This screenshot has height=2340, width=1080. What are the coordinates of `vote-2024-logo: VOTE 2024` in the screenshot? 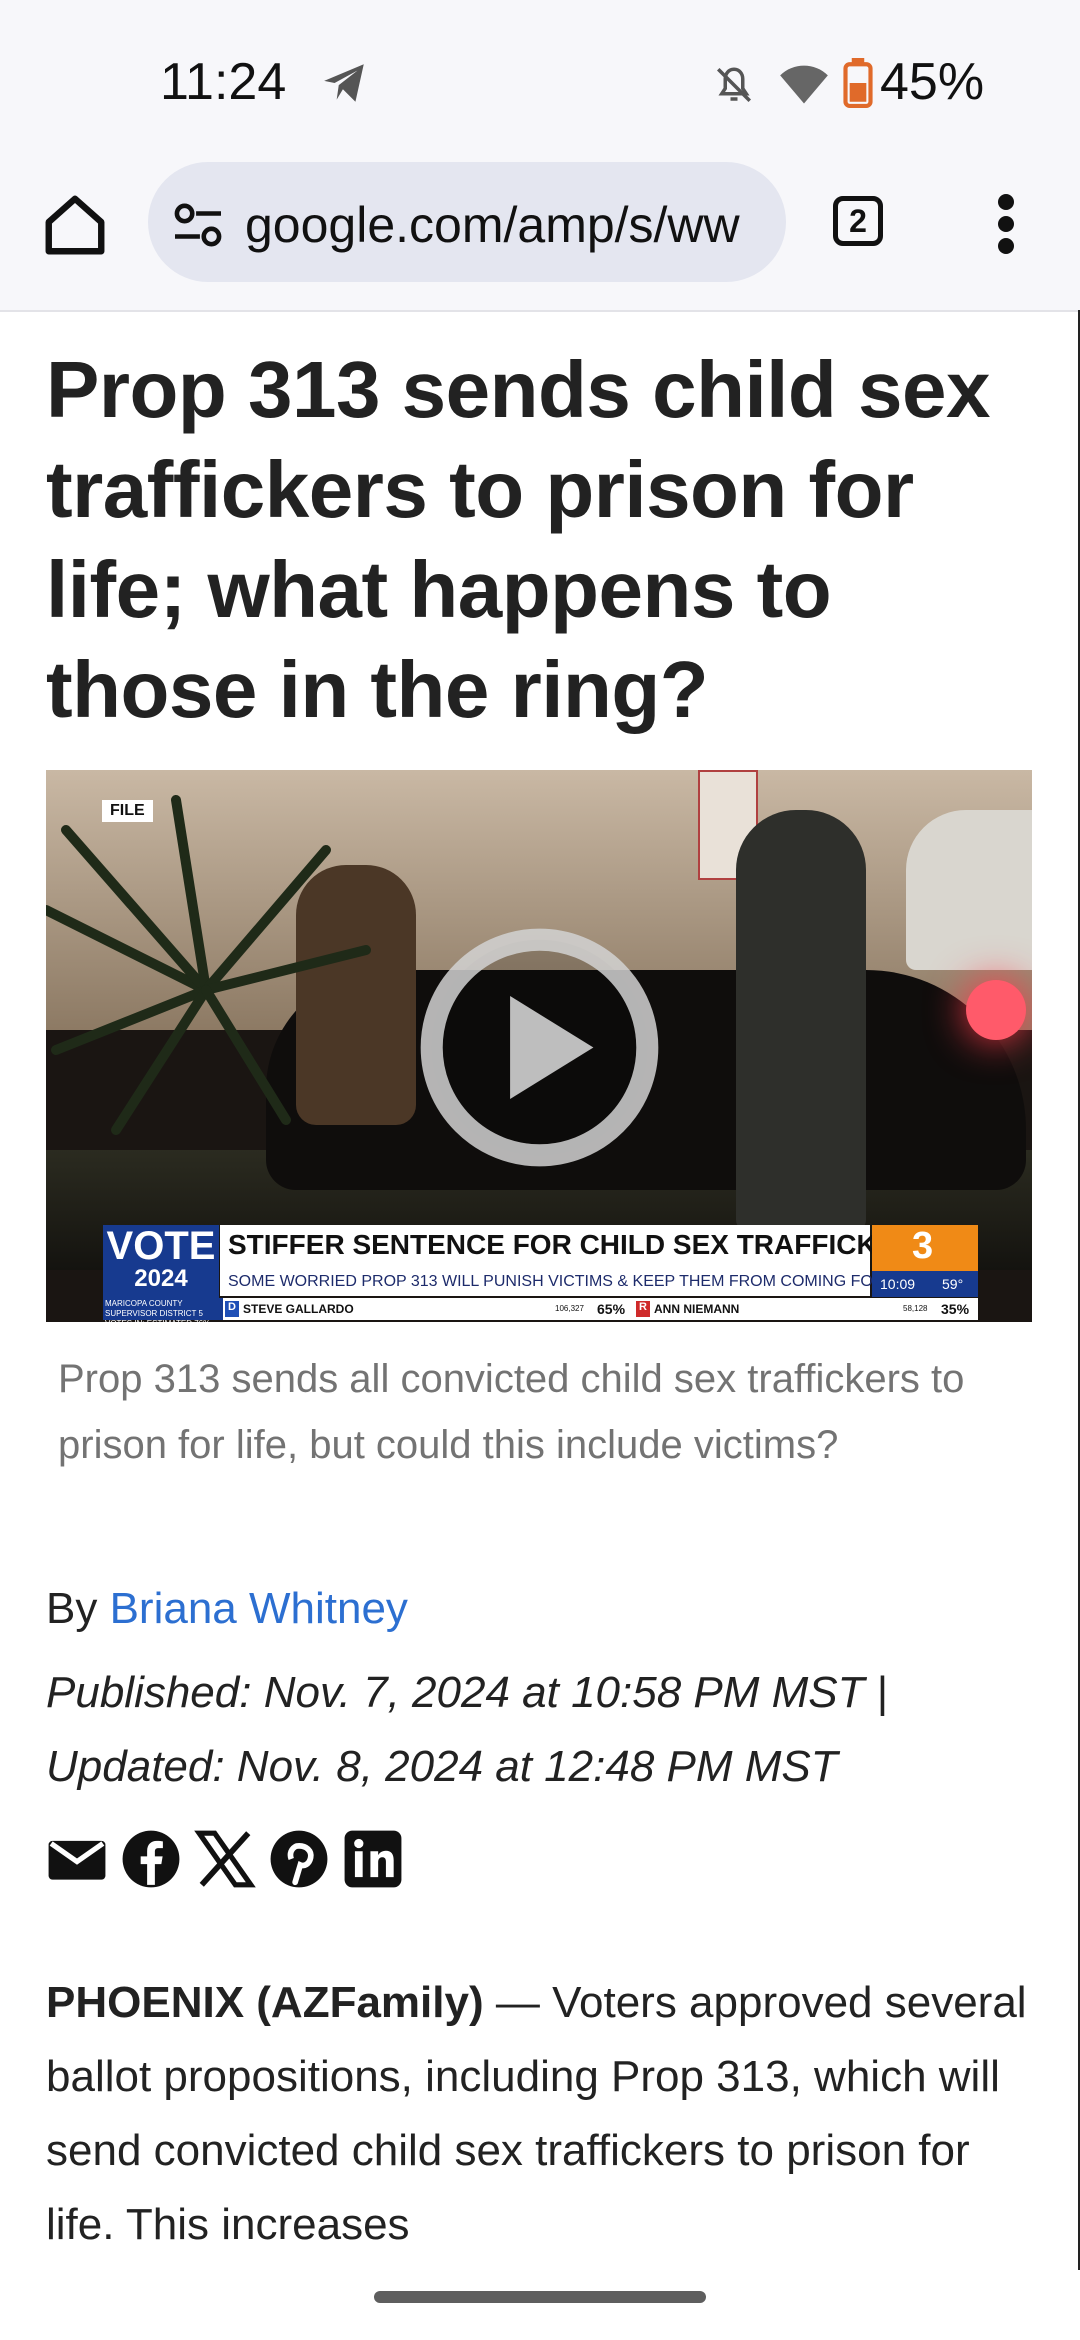 It's located at (161, 1262).